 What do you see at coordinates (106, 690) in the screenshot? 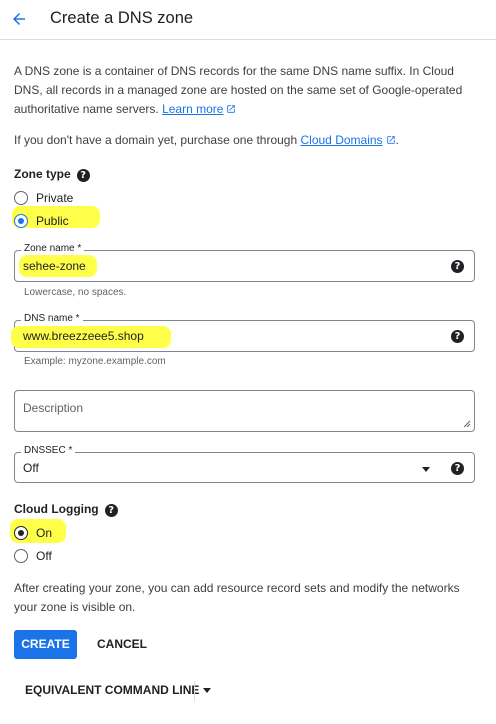
I see `equivalent-command-line-button: EQUIVALENT COMMAND LINE` at bounding box center [106, 690].